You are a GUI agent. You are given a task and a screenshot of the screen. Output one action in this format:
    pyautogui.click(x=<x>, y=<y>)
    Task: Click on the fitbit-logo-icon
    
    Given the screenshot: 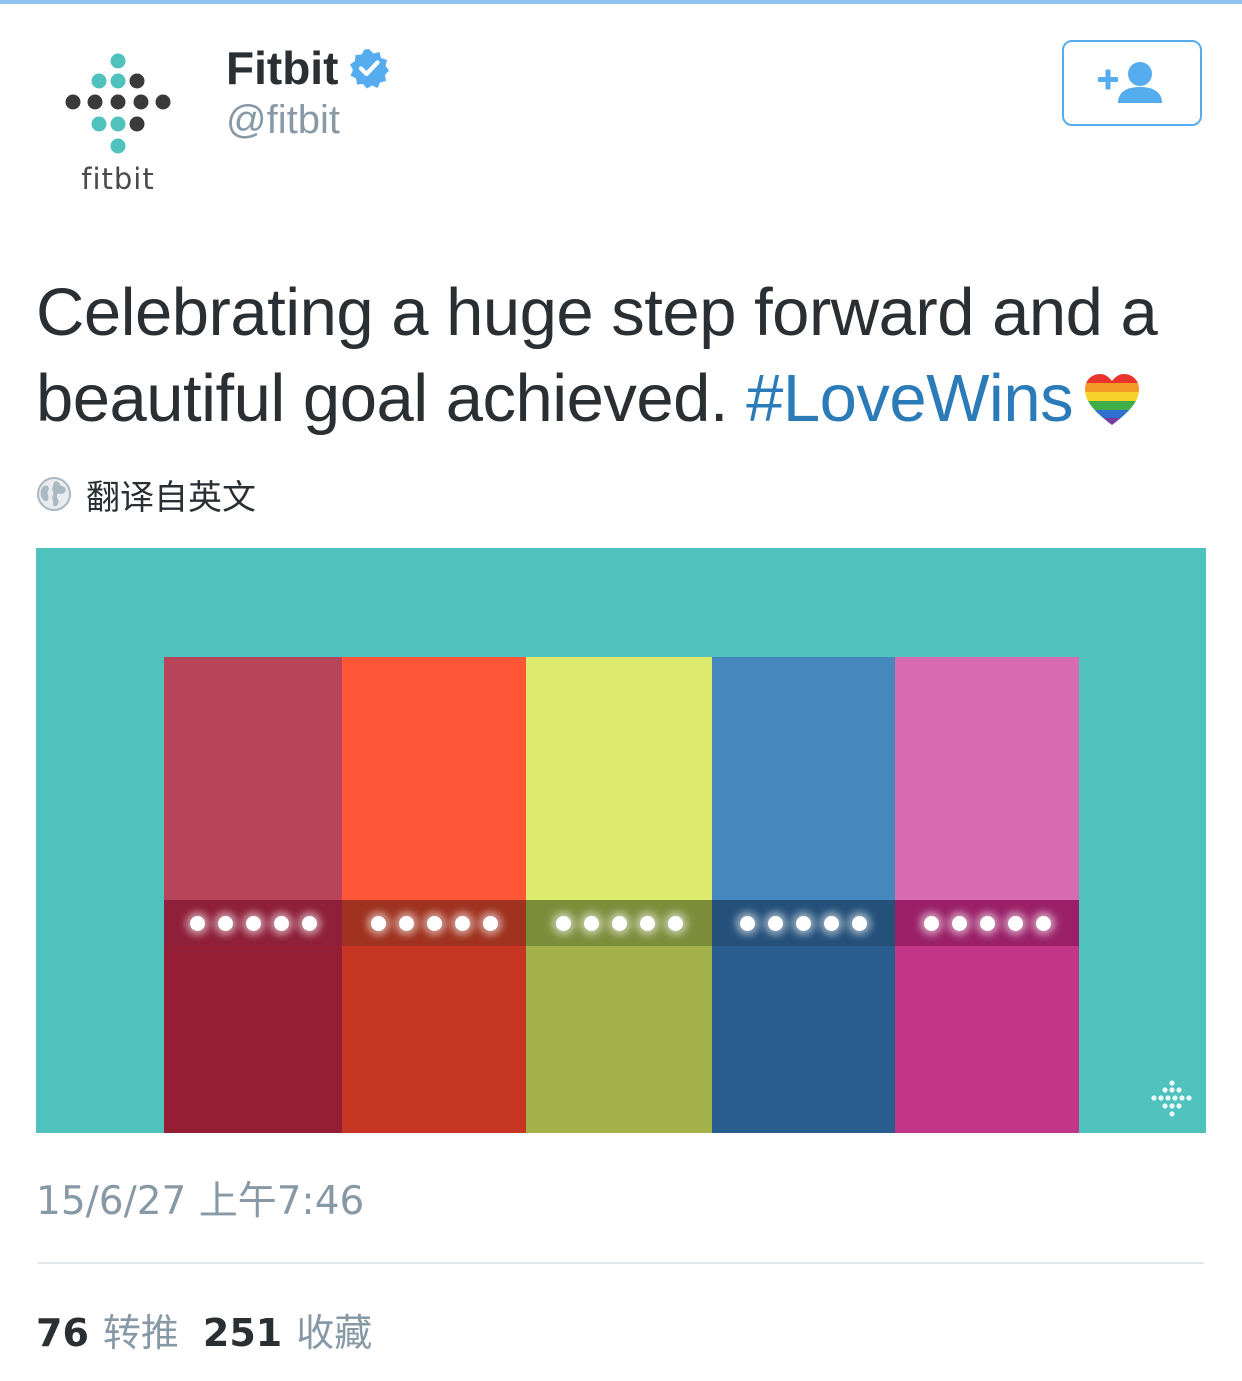 What is the action you would take?
    pyautogui.click(x=118, y=103)
    